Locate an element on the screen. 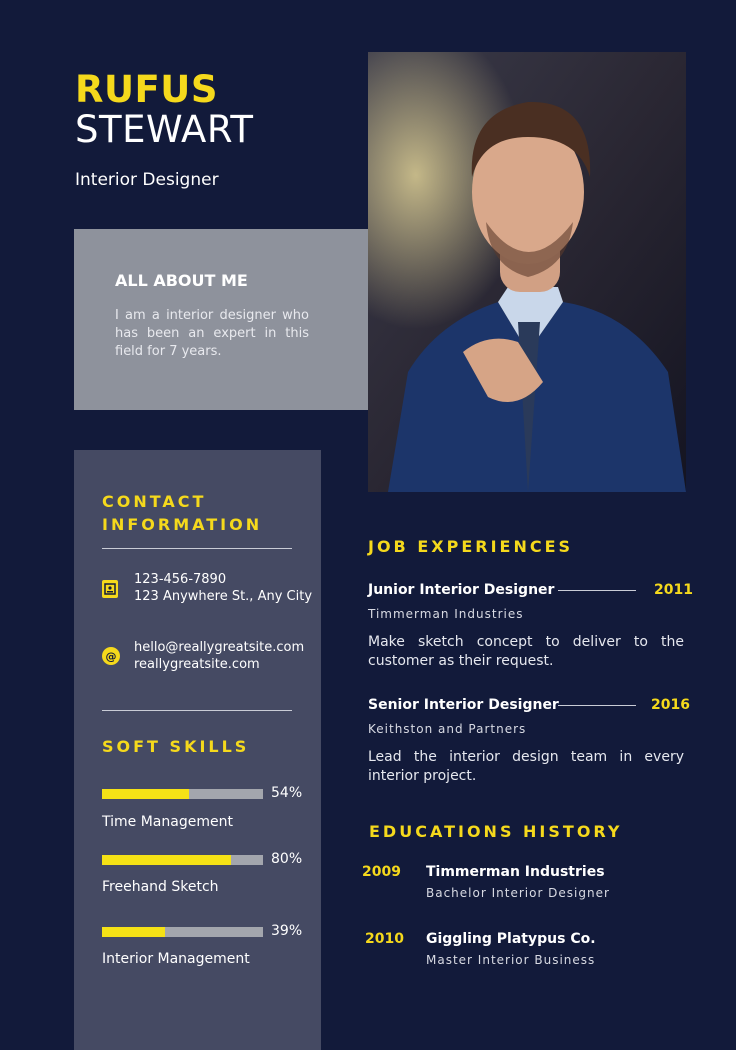  contact-phone: 123-456-7890 is located at coordinates (180, 579).